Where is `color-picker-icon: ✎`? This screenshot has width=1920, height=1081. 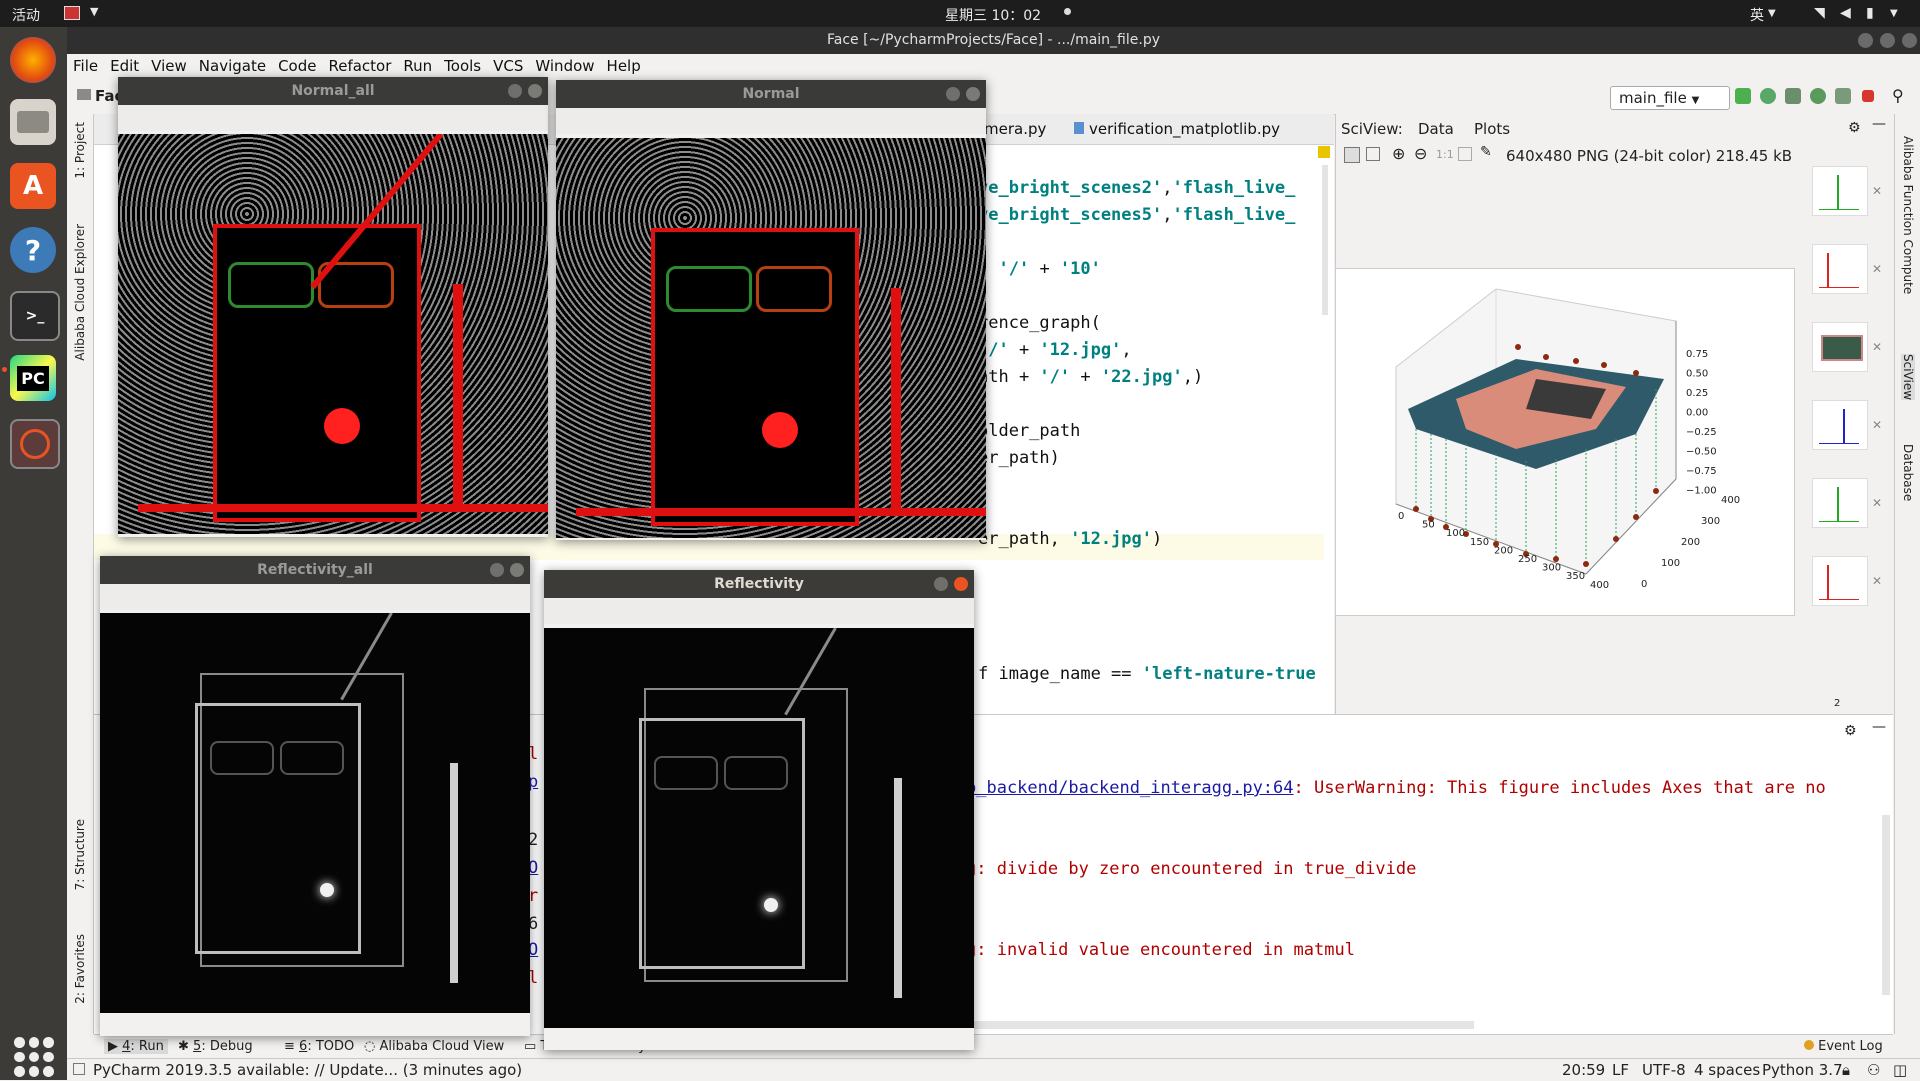 color-picker-icon: ✎ is located at coordinates (1486, 152).